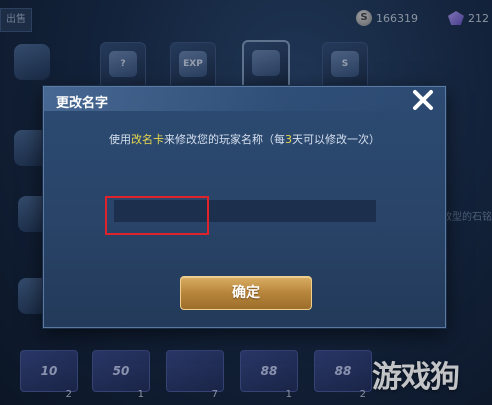 The image size is (492, 405). What do you see at coordinates (336, 139) in the screenshot?
I see `instruction-suffix: 天可以修改一次）` at bounding box center [336, 139].